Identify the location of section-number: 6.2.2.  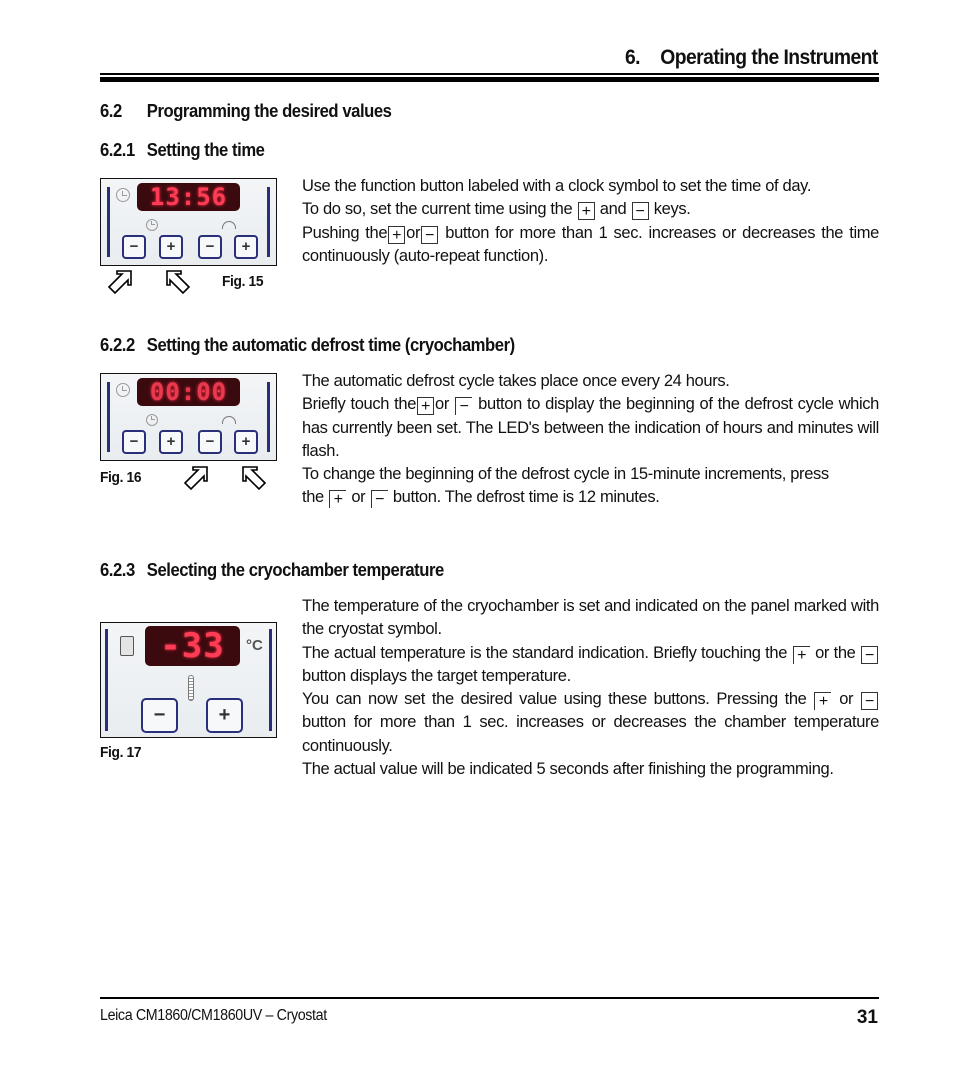
(117, 344).